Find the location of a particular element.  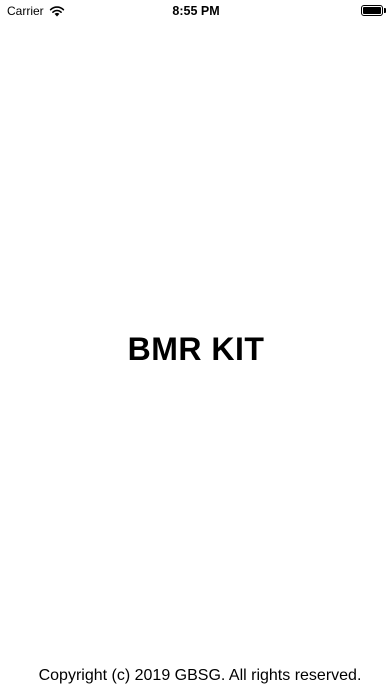

status-bar: Carrier 8:55 PM is located at coordinates (196, 11).